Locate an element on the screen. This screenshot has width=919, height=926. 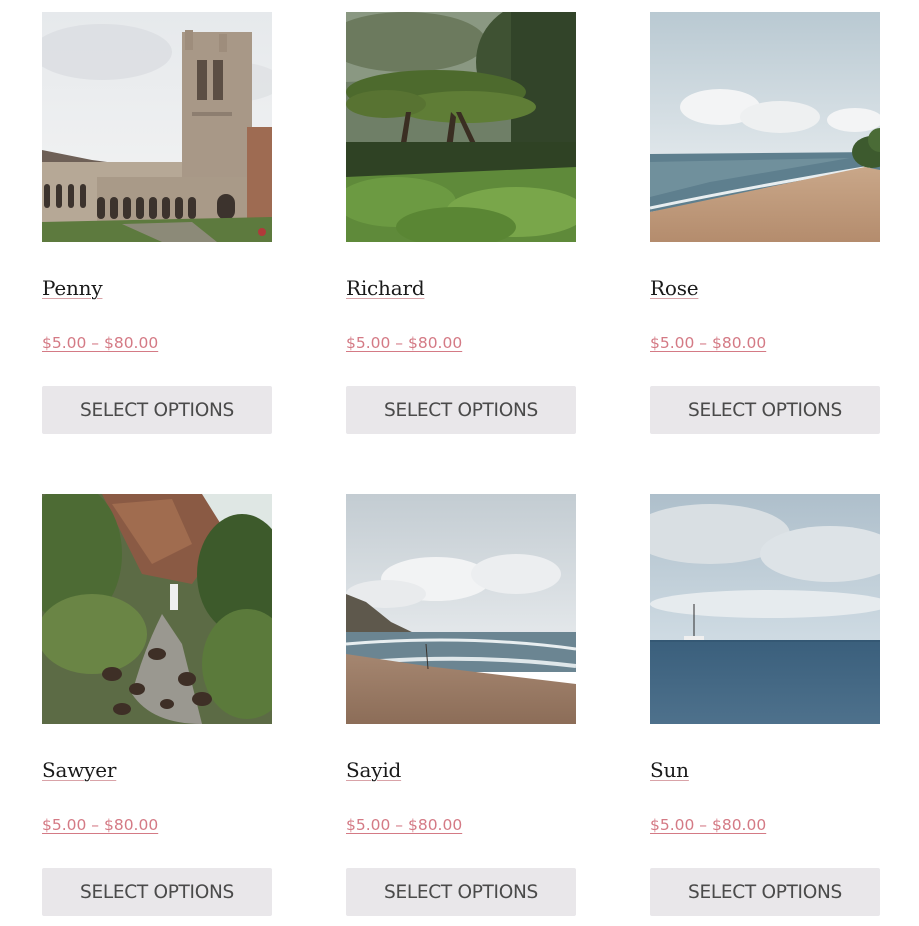
product-title: Sawyer is located at coordinates (79, 770).